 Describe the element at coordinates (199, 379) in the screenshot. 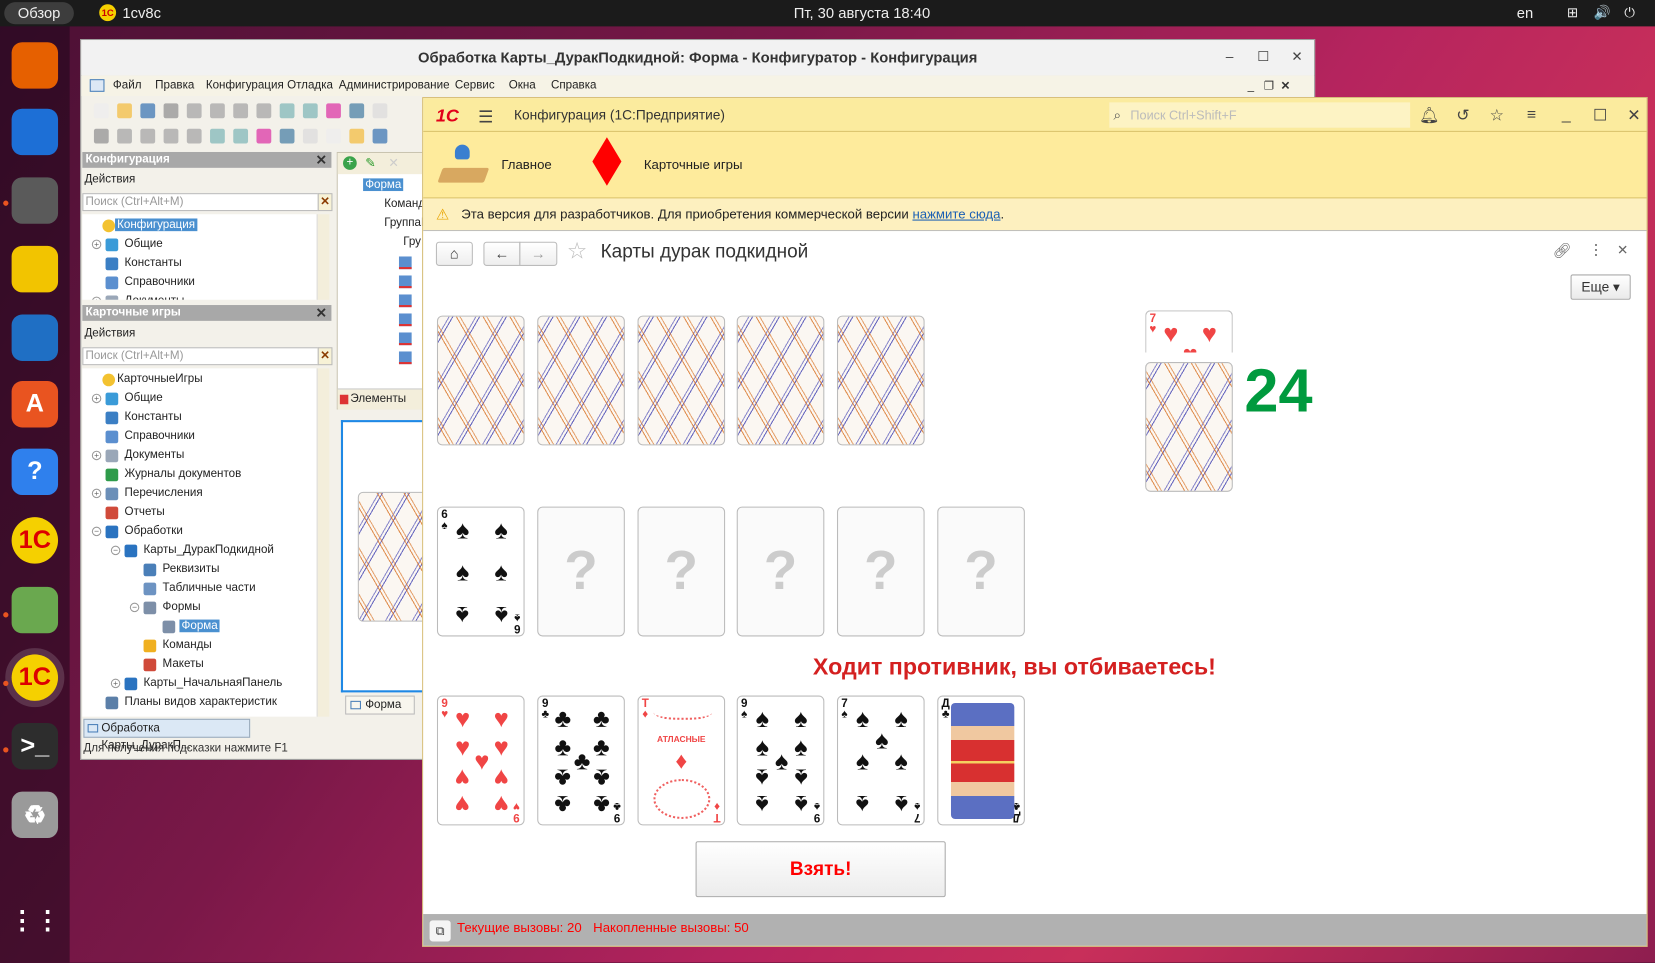

I see `tree-item: КарточныеИгры` at that location.